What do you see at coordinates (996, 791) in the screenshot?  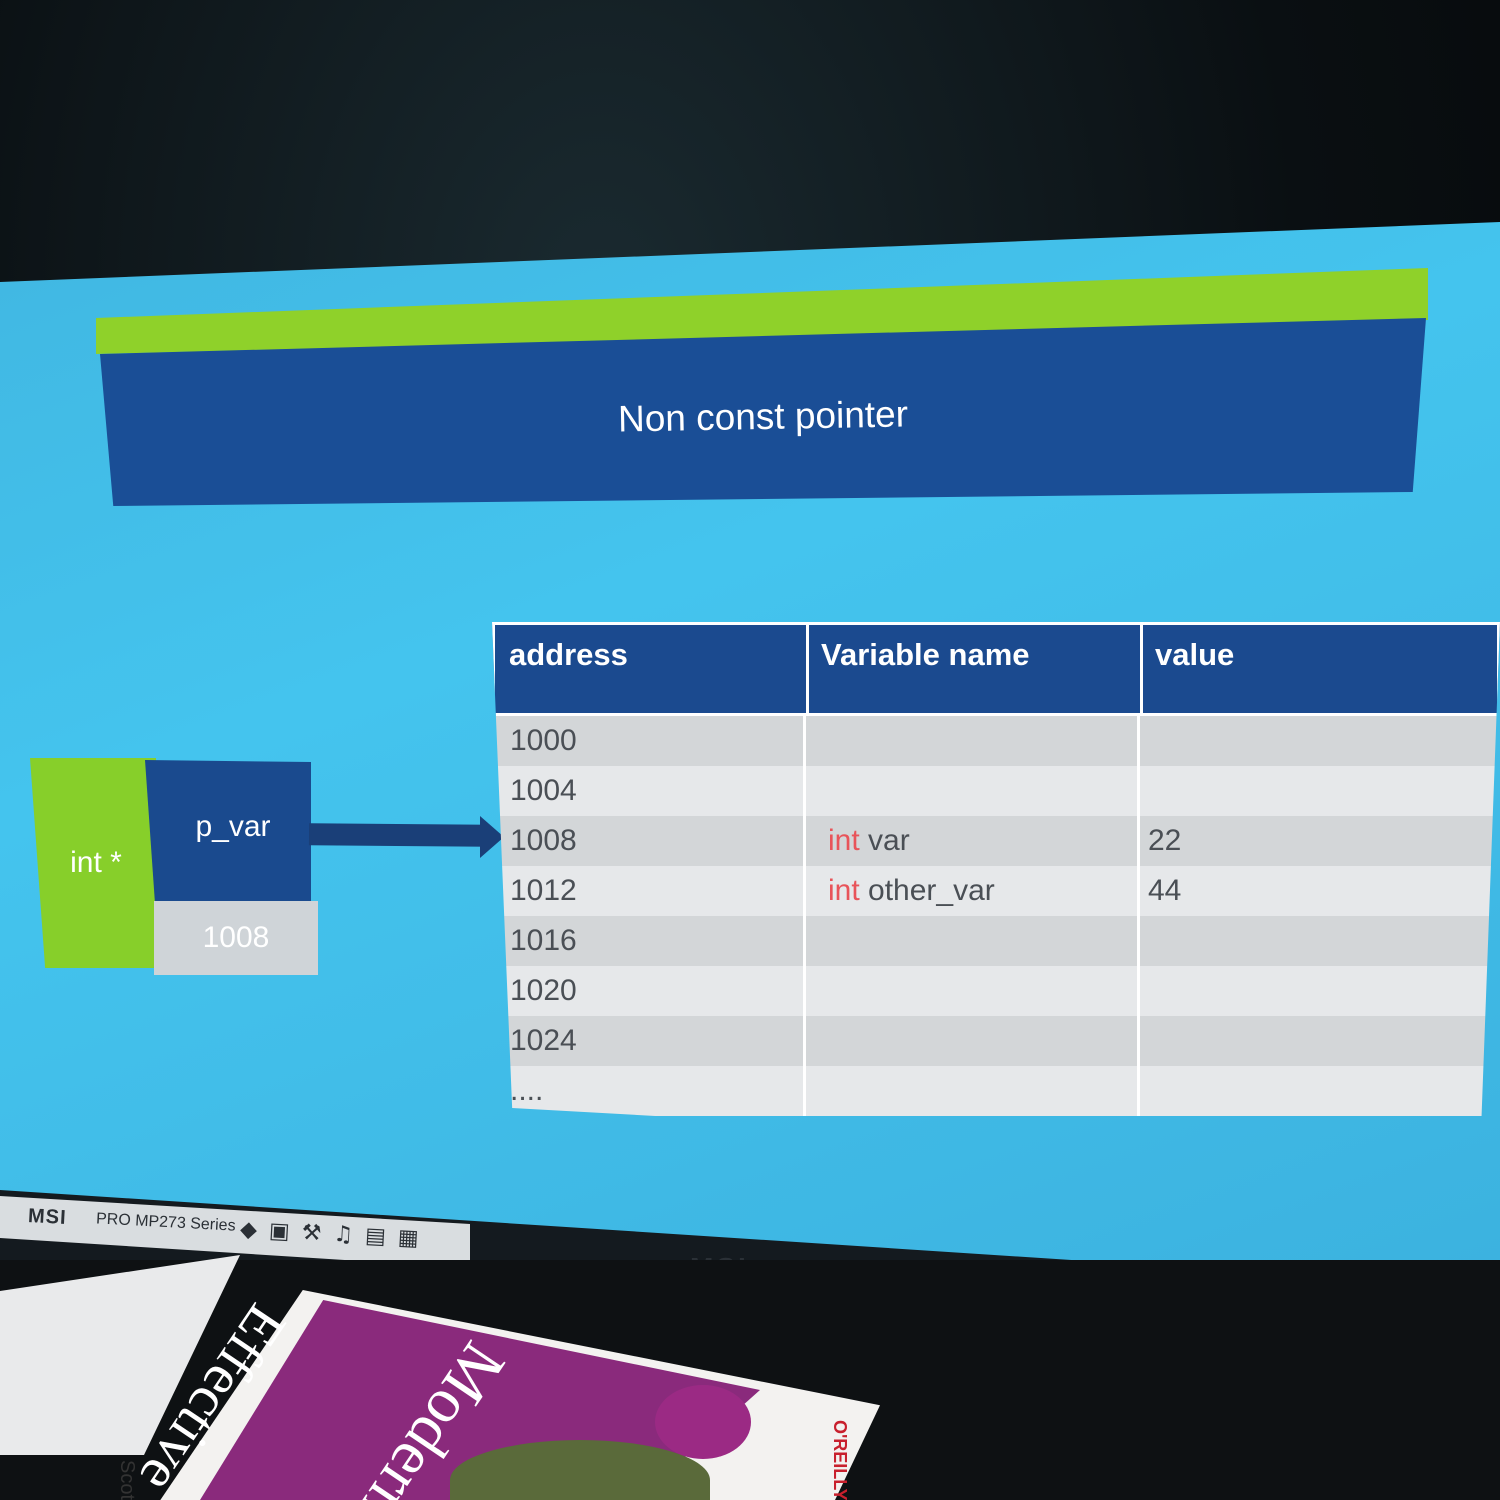 I see `table-row: 1004` at bounding box center [996, 791].